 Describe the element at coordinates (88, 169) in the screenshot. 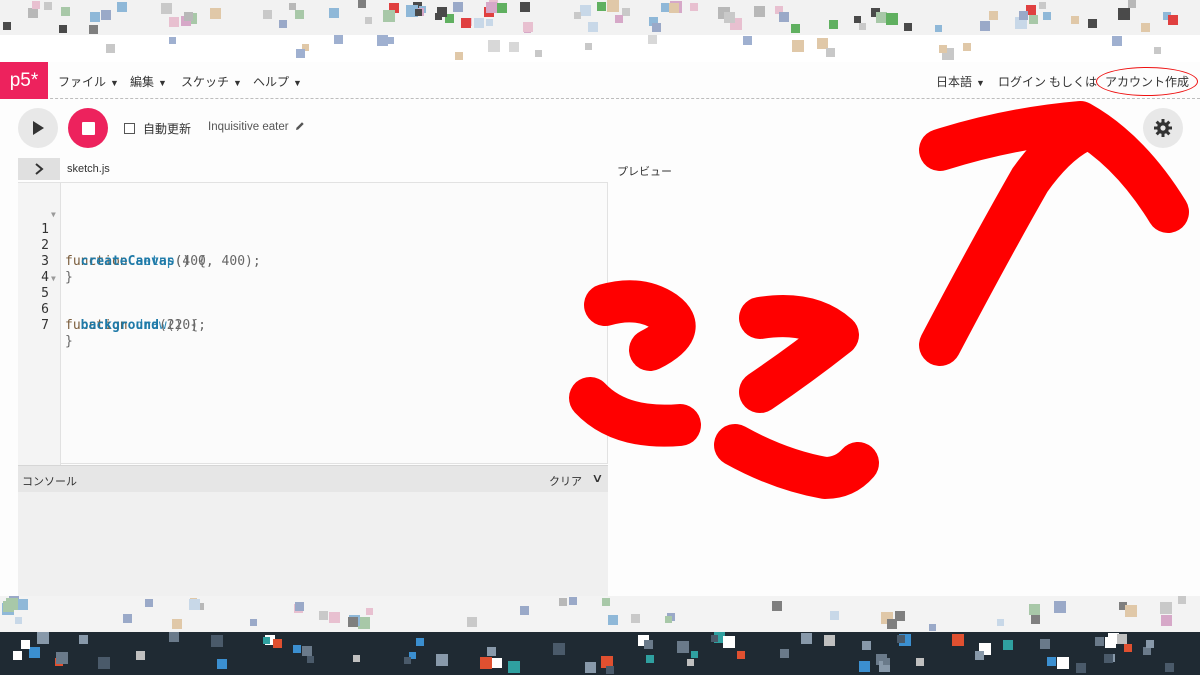

I see `file-tab-sketch-js: sketch.js` at that location.